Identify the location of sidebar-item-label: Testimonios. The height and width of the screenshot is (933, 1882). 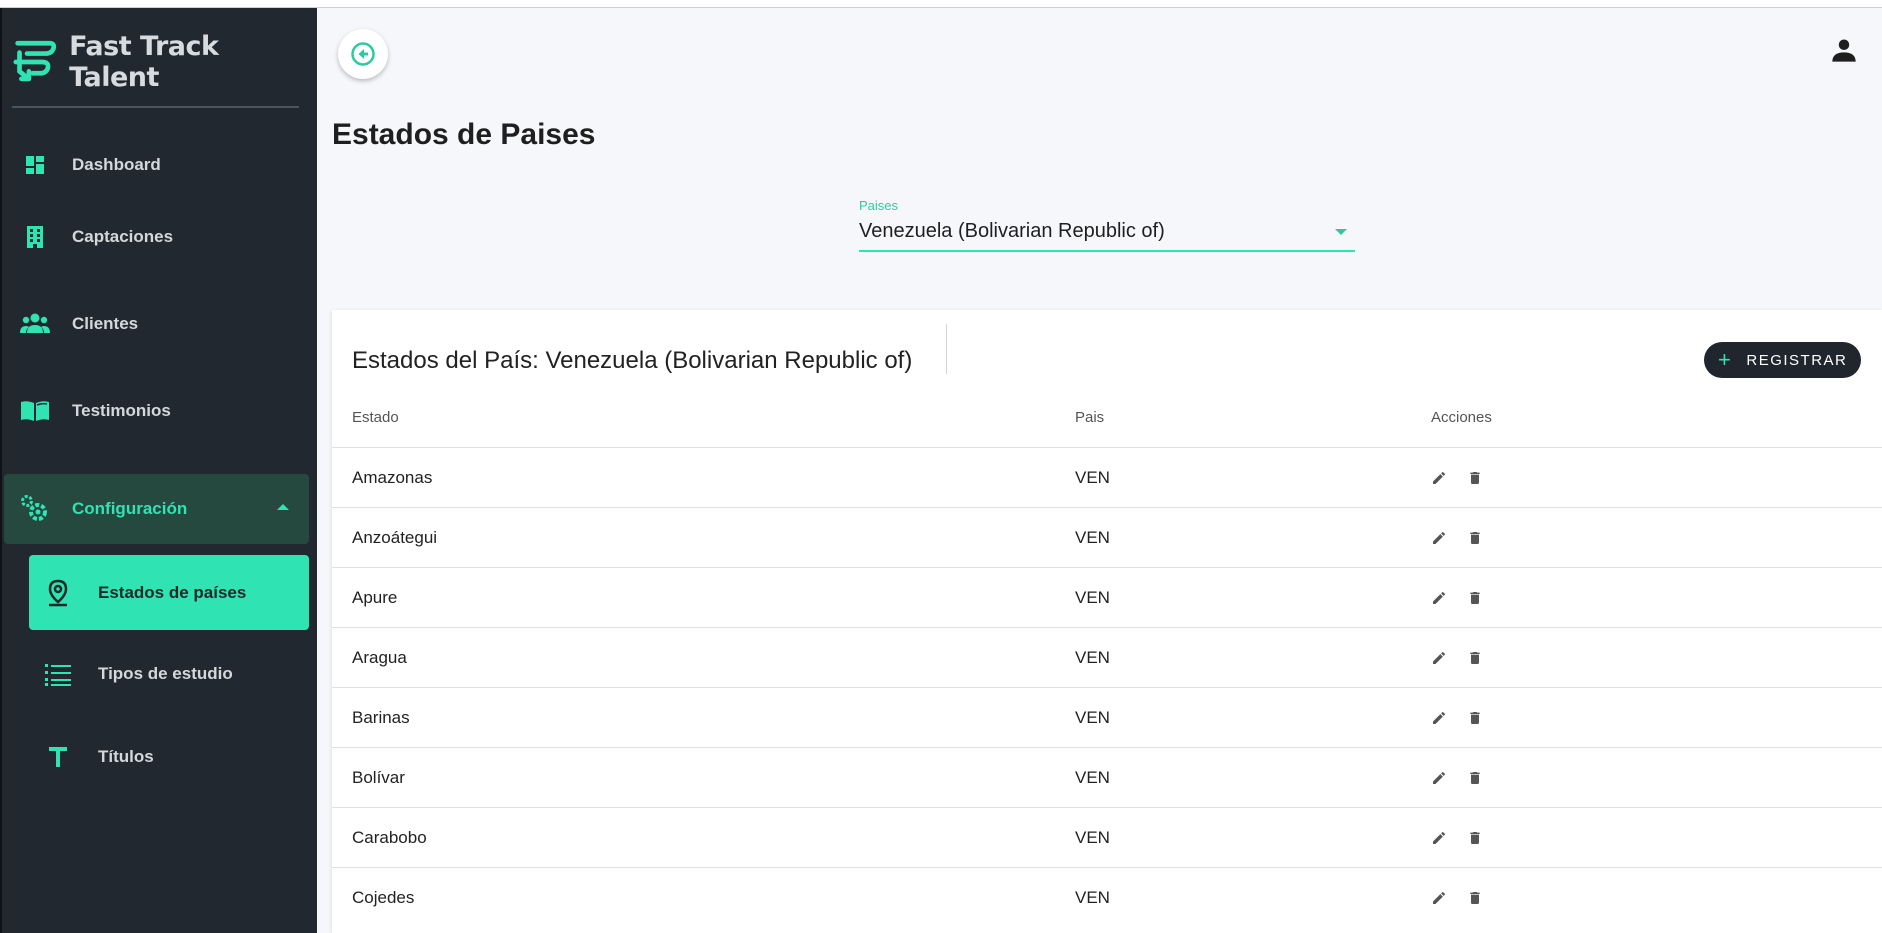
(121, 410).